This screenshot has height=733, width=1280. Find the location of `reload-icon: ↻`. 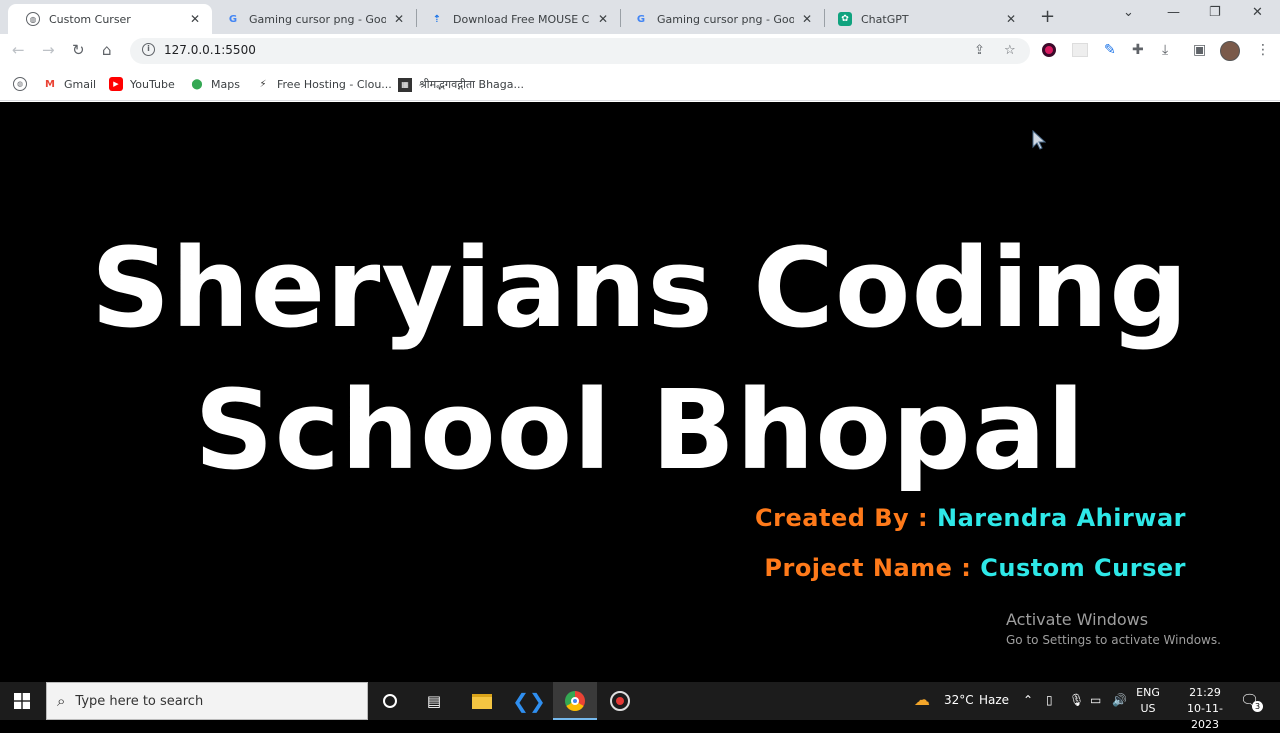

reload-icon: ↻ is located at coordinates (78, 50).